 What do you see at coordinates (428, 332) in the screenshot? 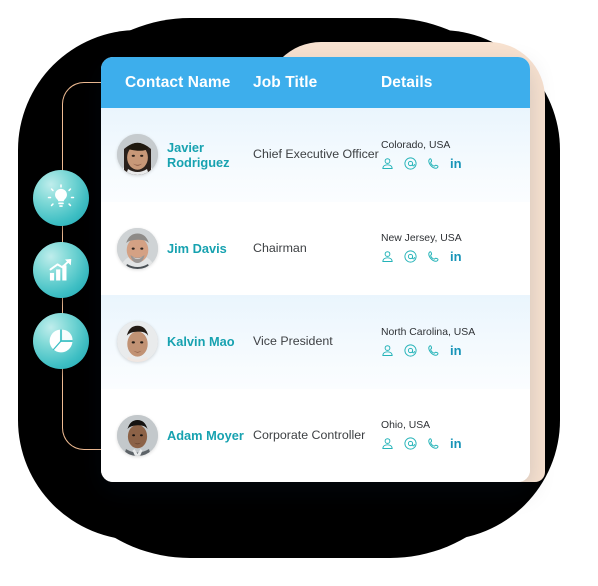
I see `contact-location: North Carolina, USA` at bounding box center [428, 332].